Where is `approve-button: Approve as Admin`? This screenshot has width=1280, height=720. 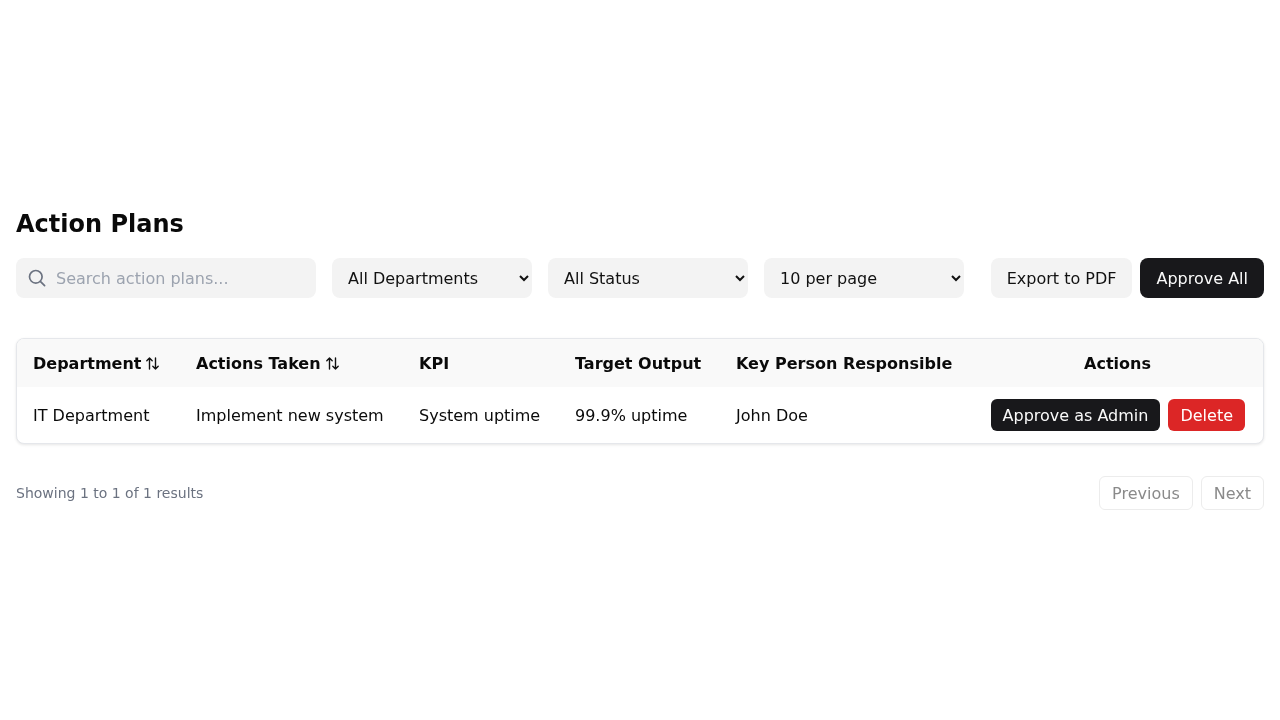
approve-button: Approve as Admin is located at coordinates (1075, 415).